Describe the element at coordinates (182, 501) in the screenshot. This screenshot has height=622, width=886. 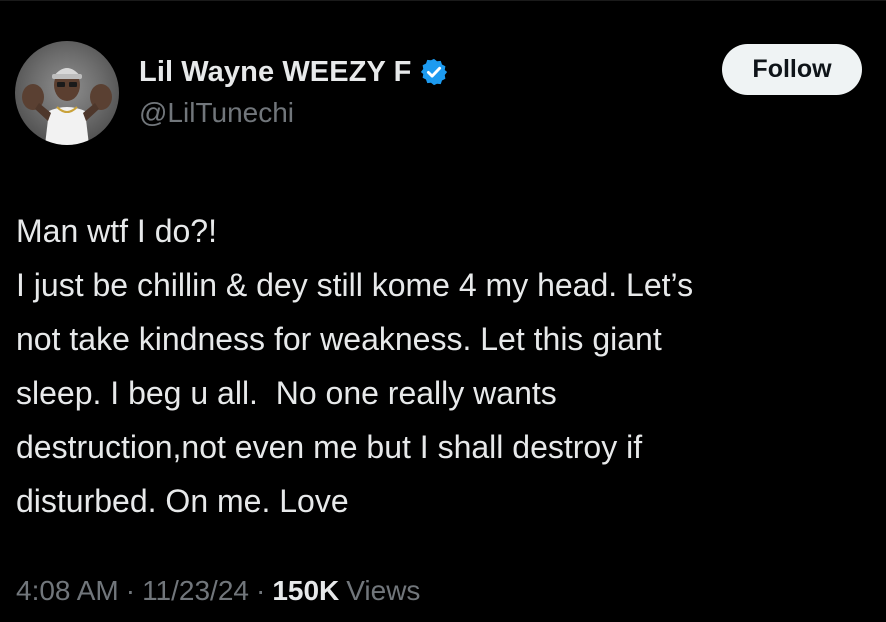
I see `tweet-text-line: disturbed. On me. Love` at that location.